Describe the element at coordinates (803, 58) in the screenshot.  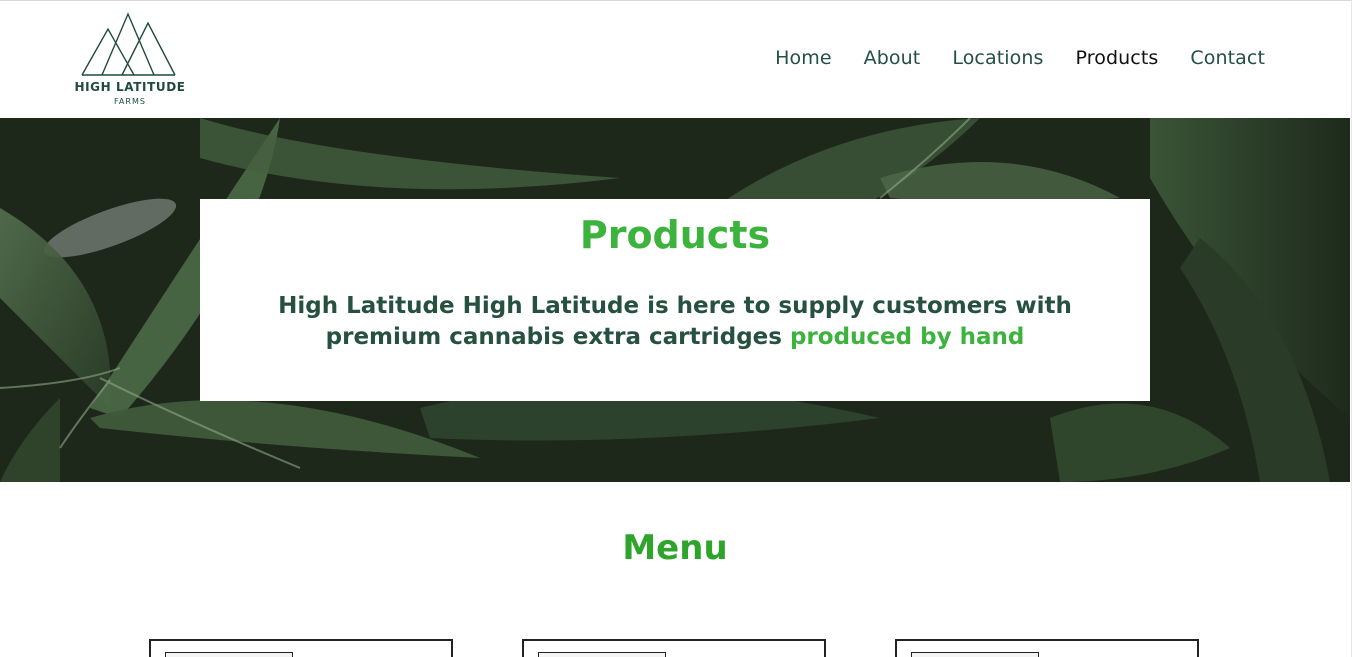
I see `nav-home: Home` at that location.